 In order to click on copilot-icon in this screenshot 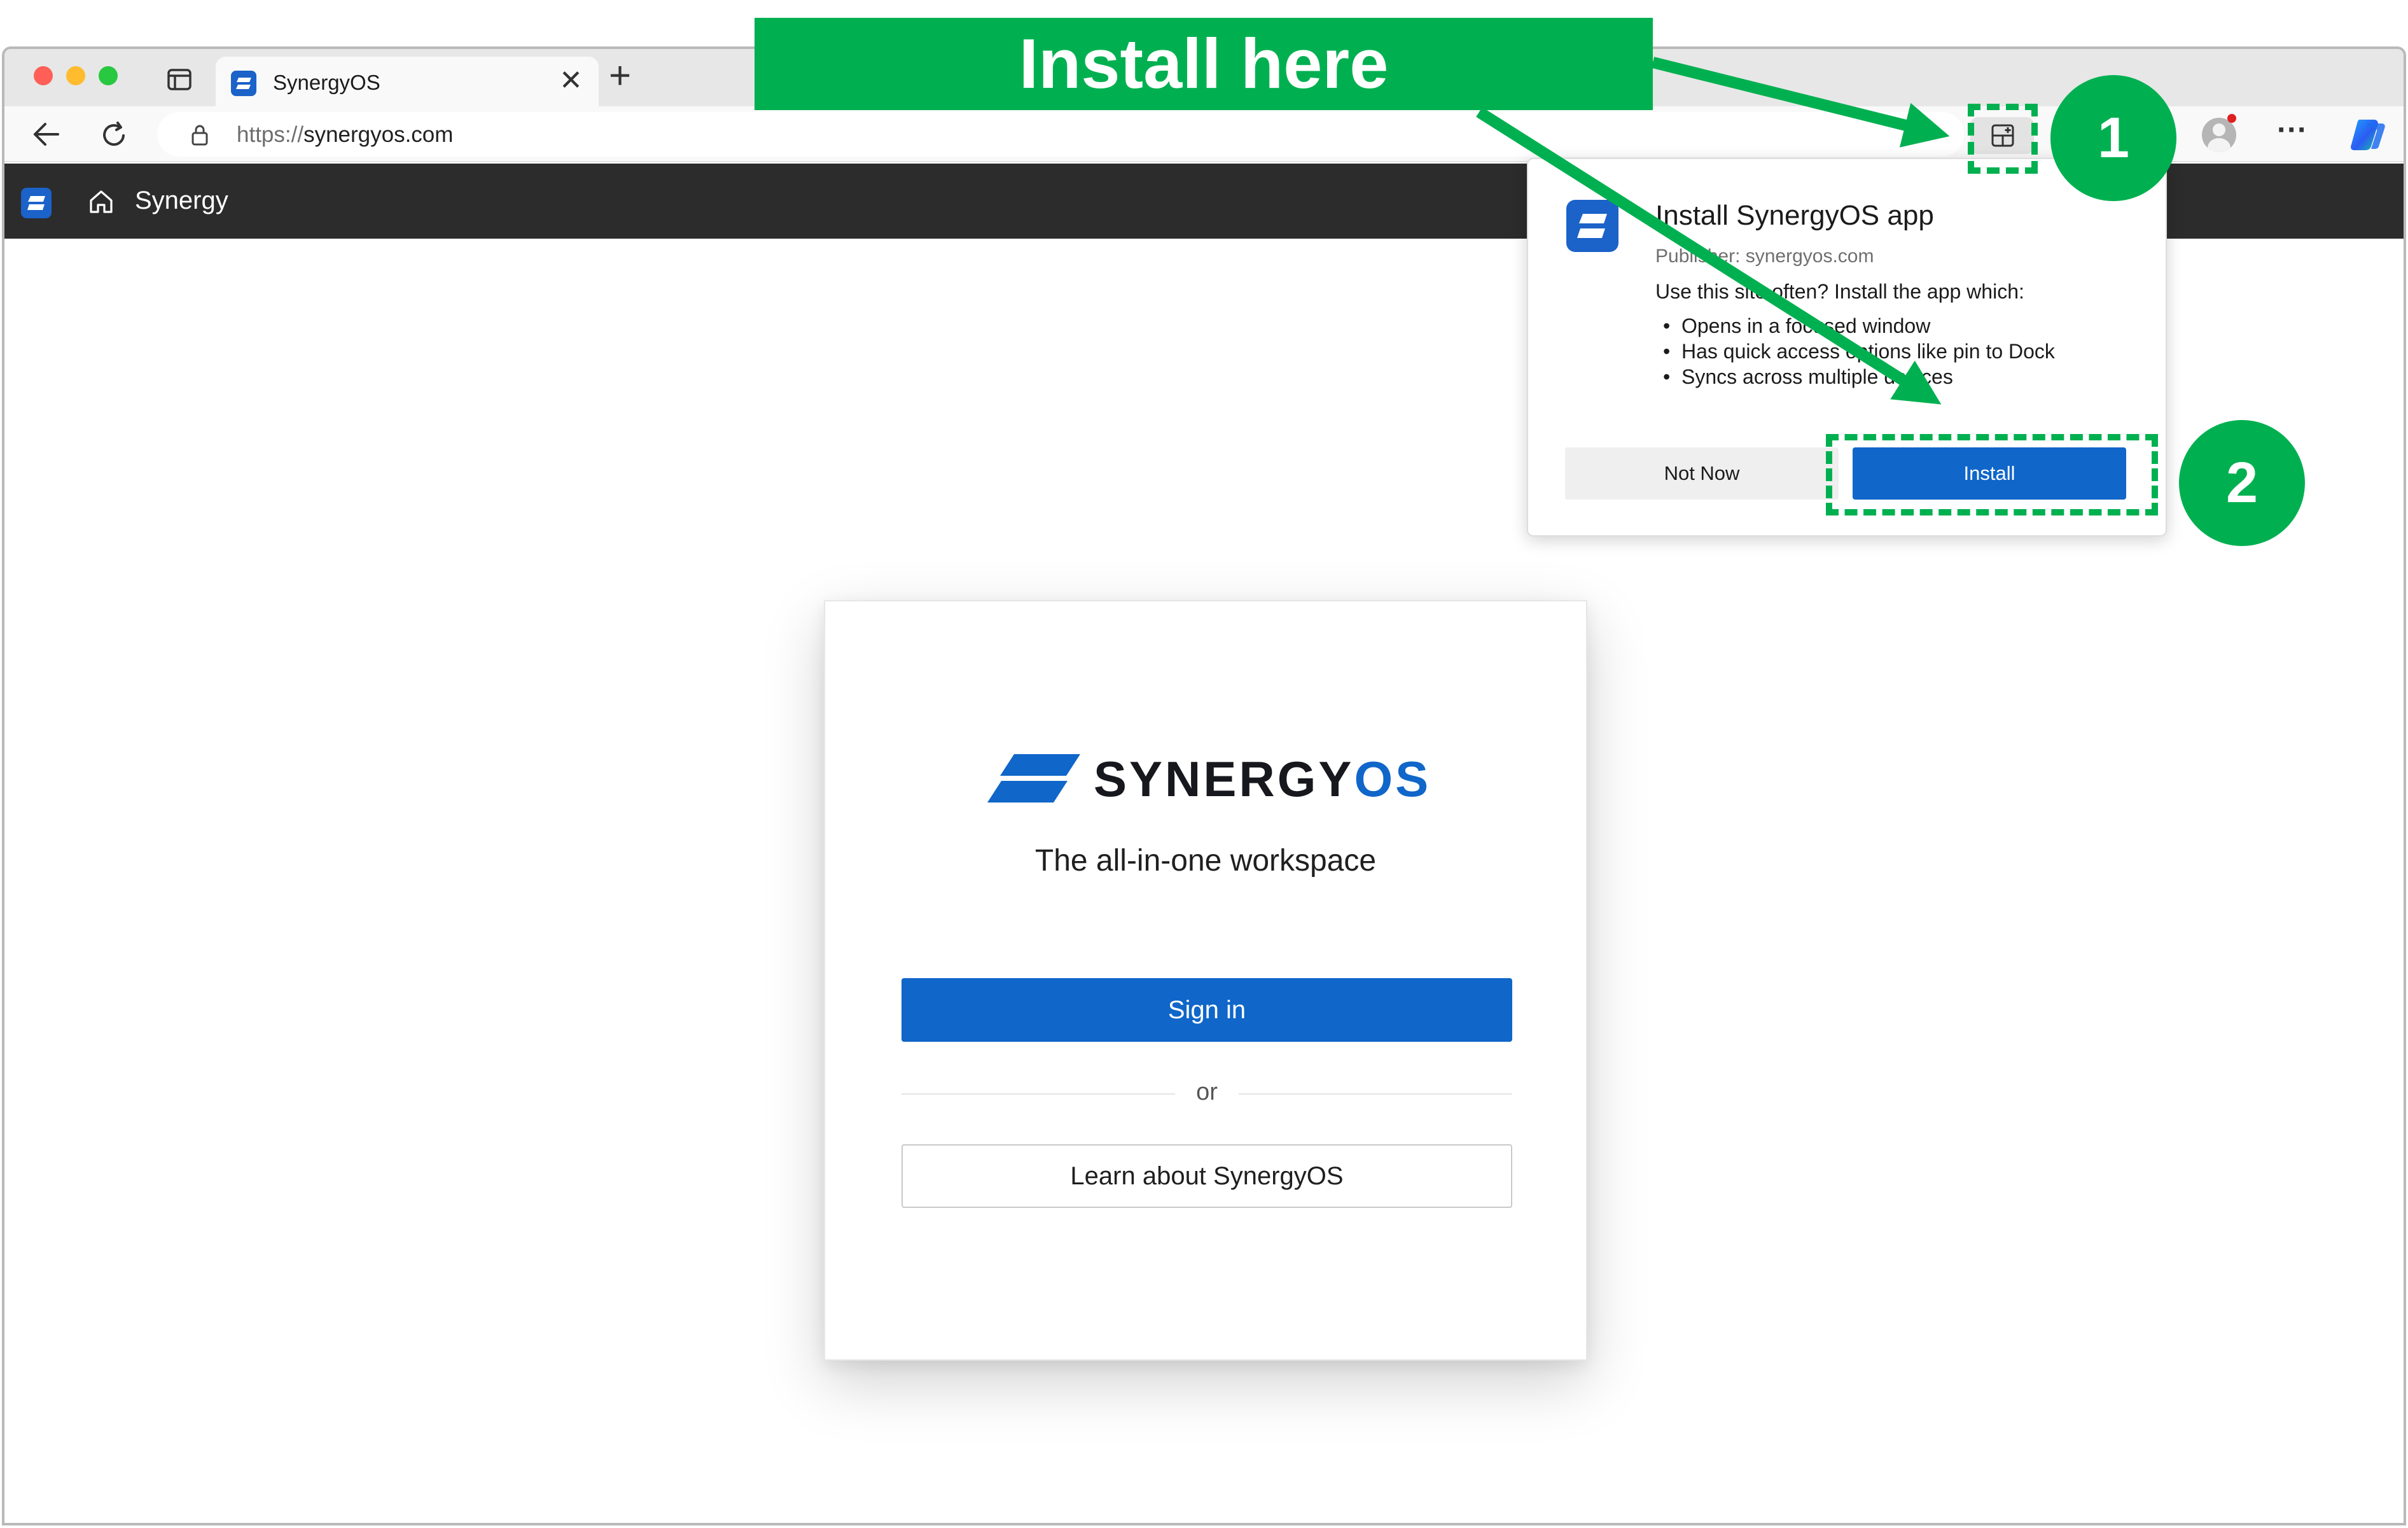, I will do `click(2368, 134)`.